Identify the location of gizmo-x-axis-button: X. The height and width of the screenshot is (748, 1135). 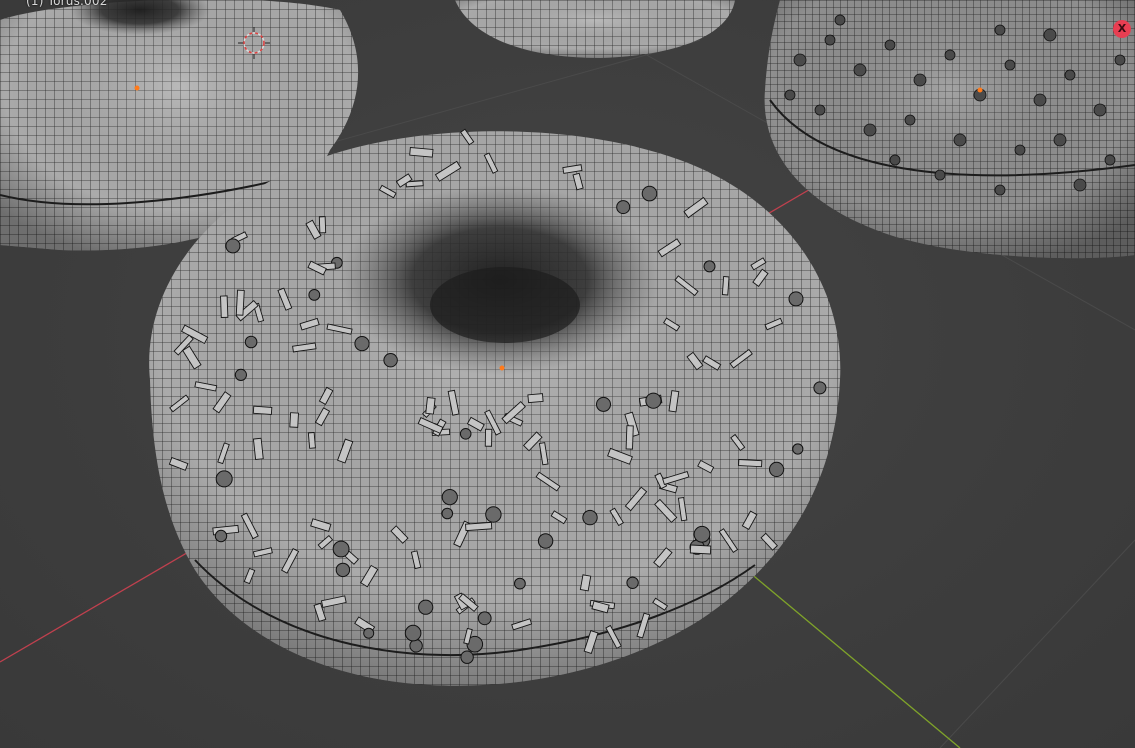
(1122, 29).